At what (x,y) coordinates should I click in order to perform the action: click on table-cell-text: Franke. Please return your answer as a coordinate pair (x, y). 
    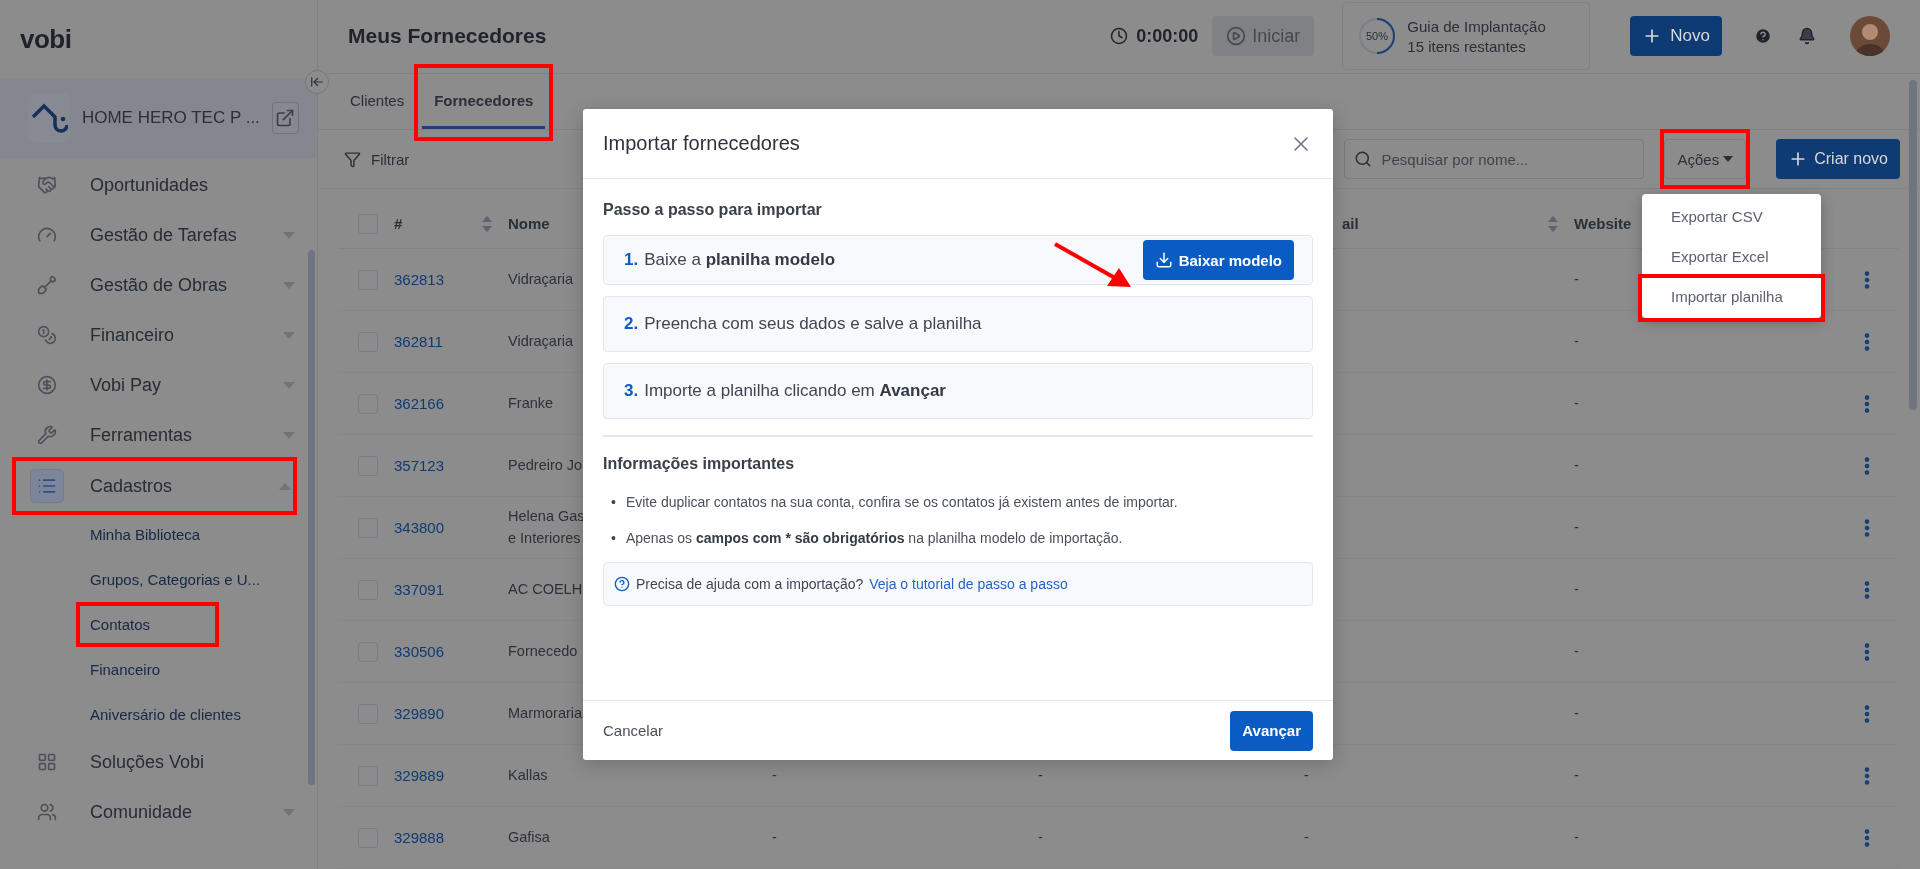
    Looking at the image, I should click on (531, 403).